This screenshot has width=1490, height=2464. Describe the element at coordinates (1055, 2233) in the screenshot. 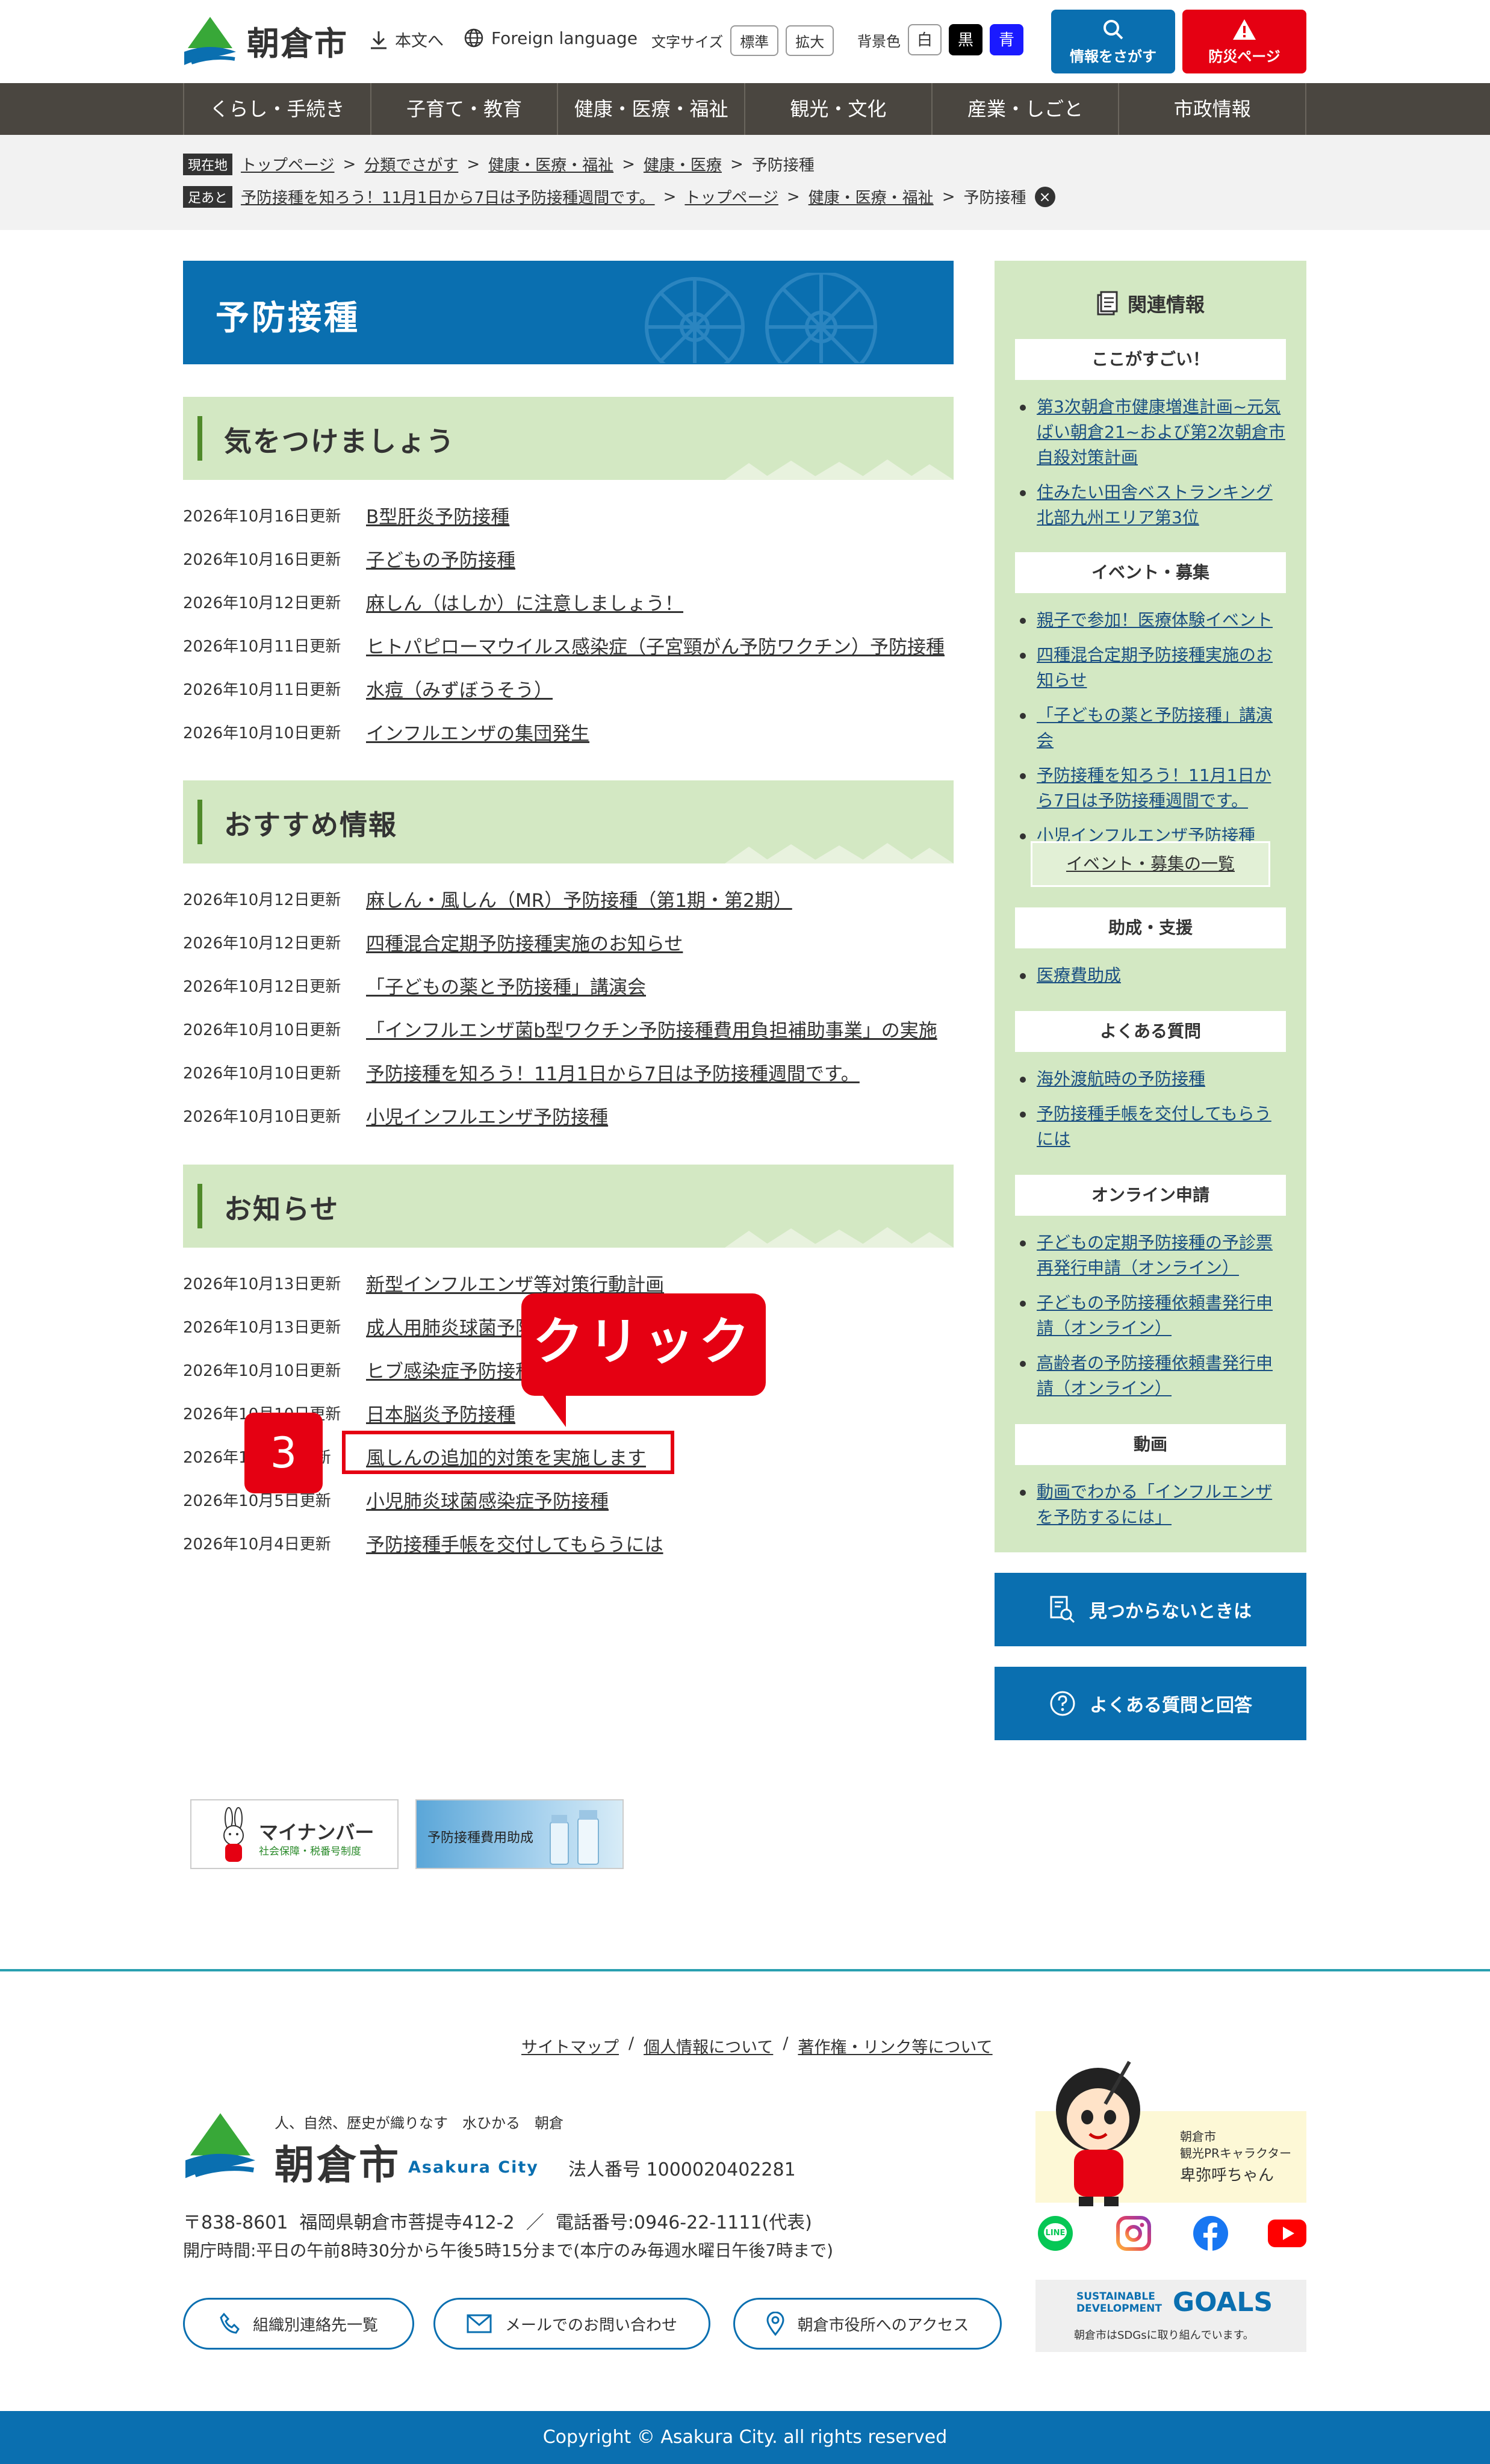

I see `line-icon: LINE` at that location.